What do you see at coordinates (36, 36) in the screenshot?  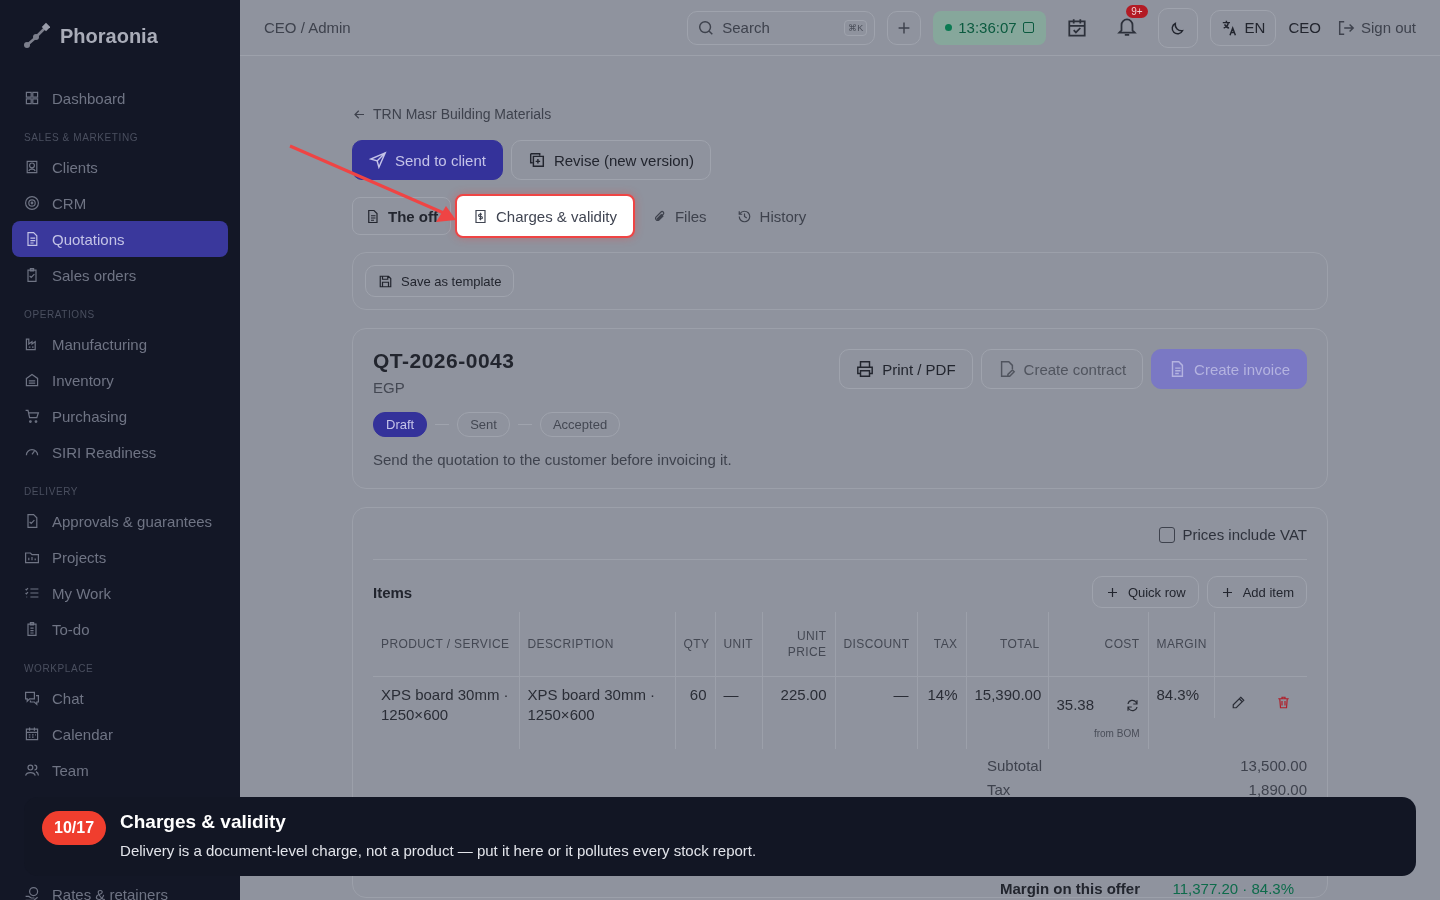 I see `logo-icon` at bounding box center [36, 36].